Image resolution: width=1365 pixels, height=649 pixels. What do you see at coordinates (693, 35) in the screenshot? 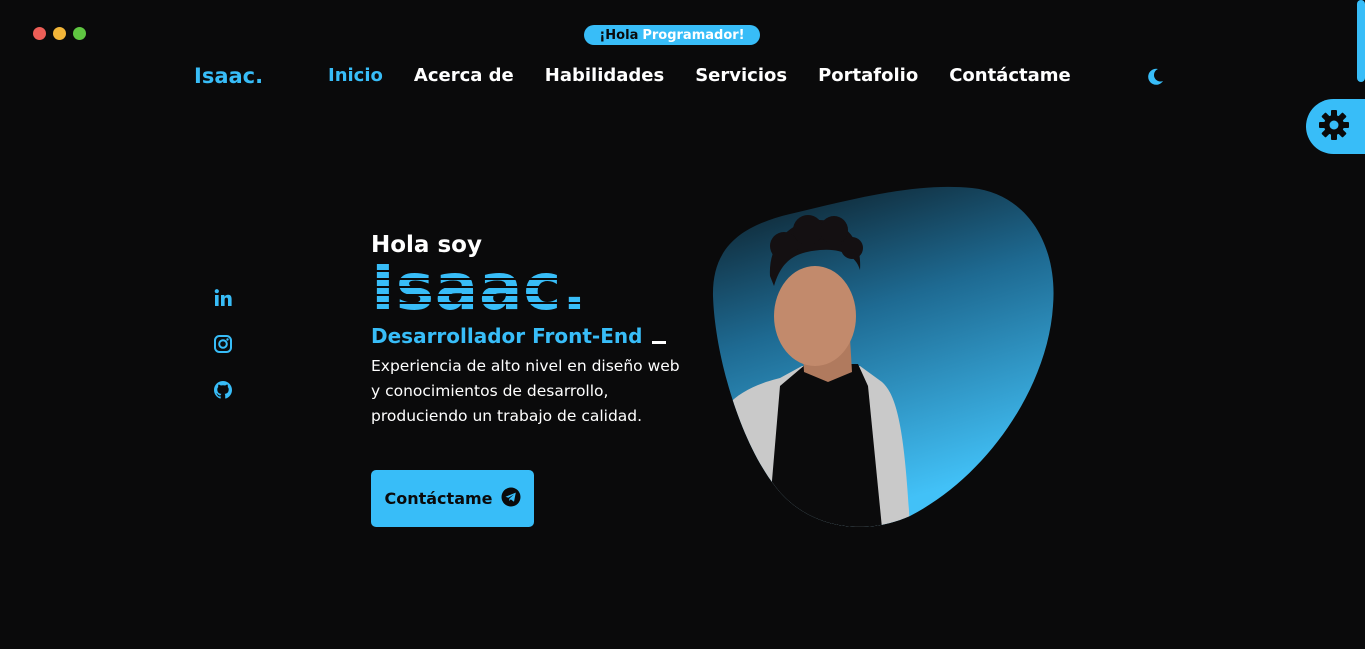
I see `greeting-accent: Programador!` at bounding box center [693, 35].